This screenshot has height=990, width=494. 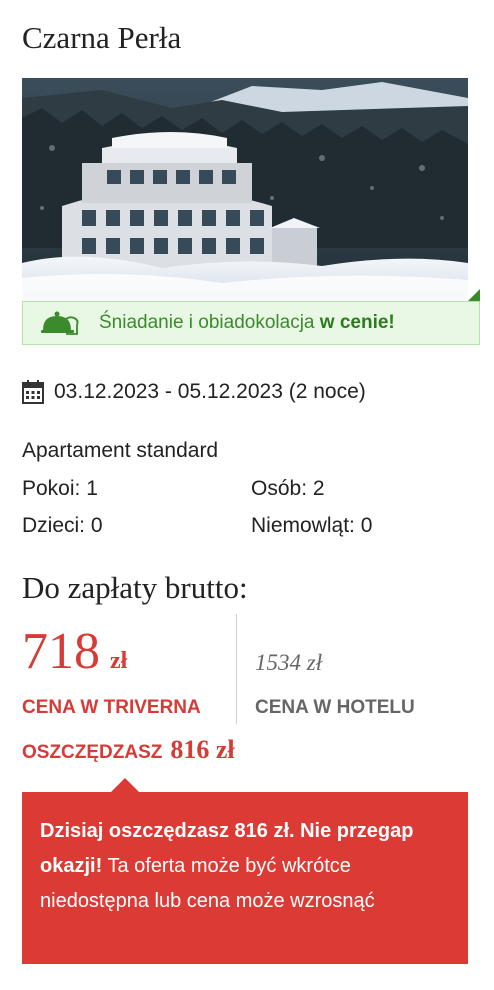 What do you see at coordinates (111, 707) in the screenshot?
I see `triverna-price-label: CENA W TRIVERNA` at bounding box center [111, 707].